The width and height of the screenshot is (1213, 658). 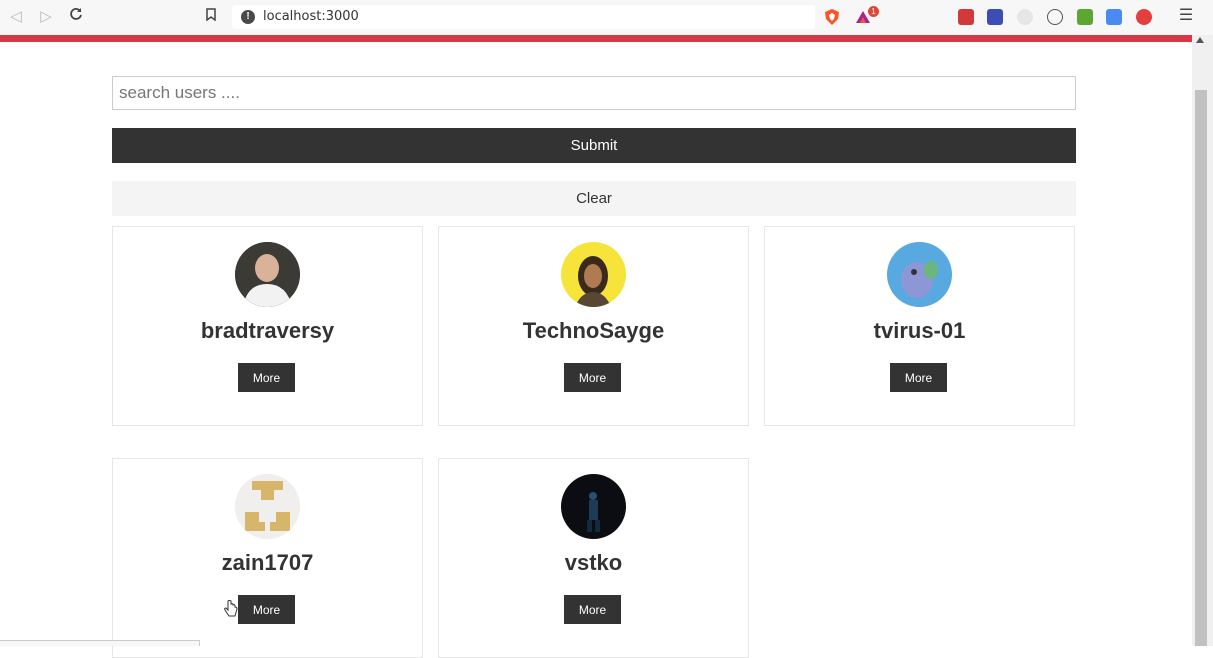 I want to click on user-card: zain1707 More, so click(x=267, y=558).